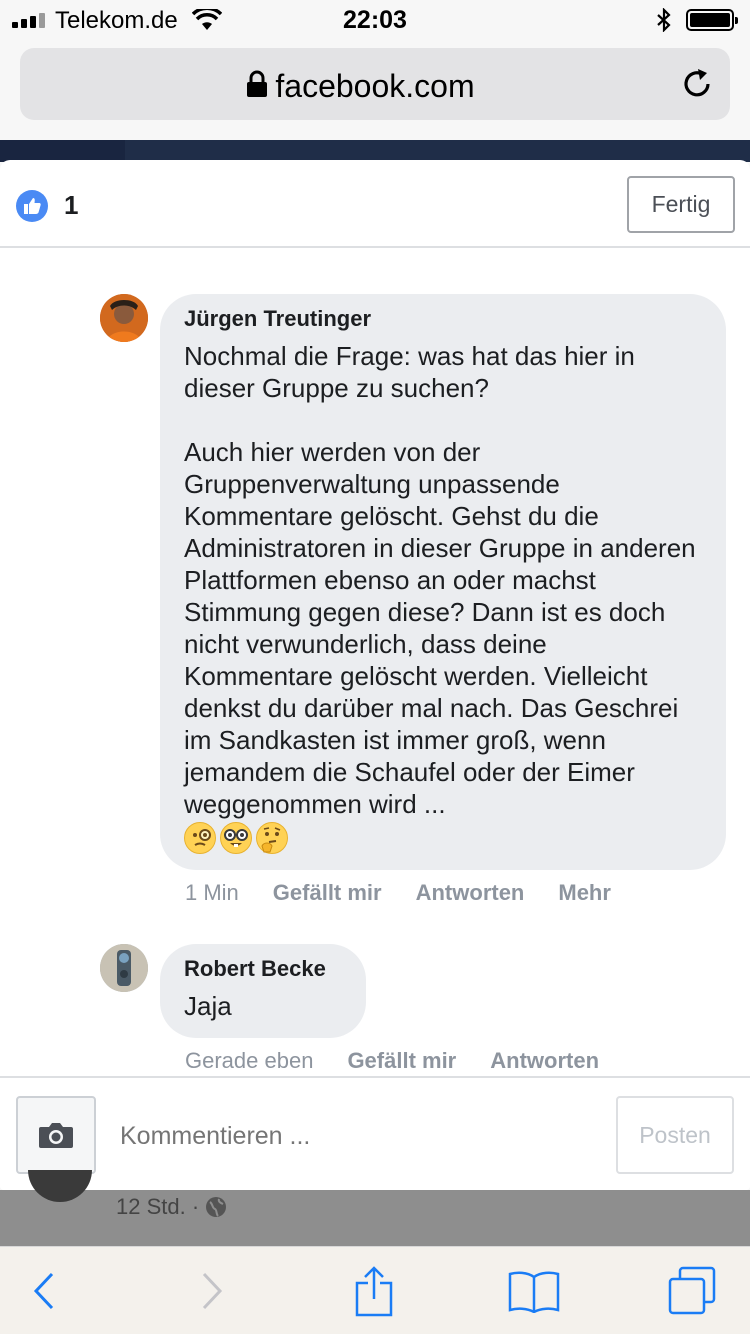  I want to click on share-icon, so click(374, 1291).